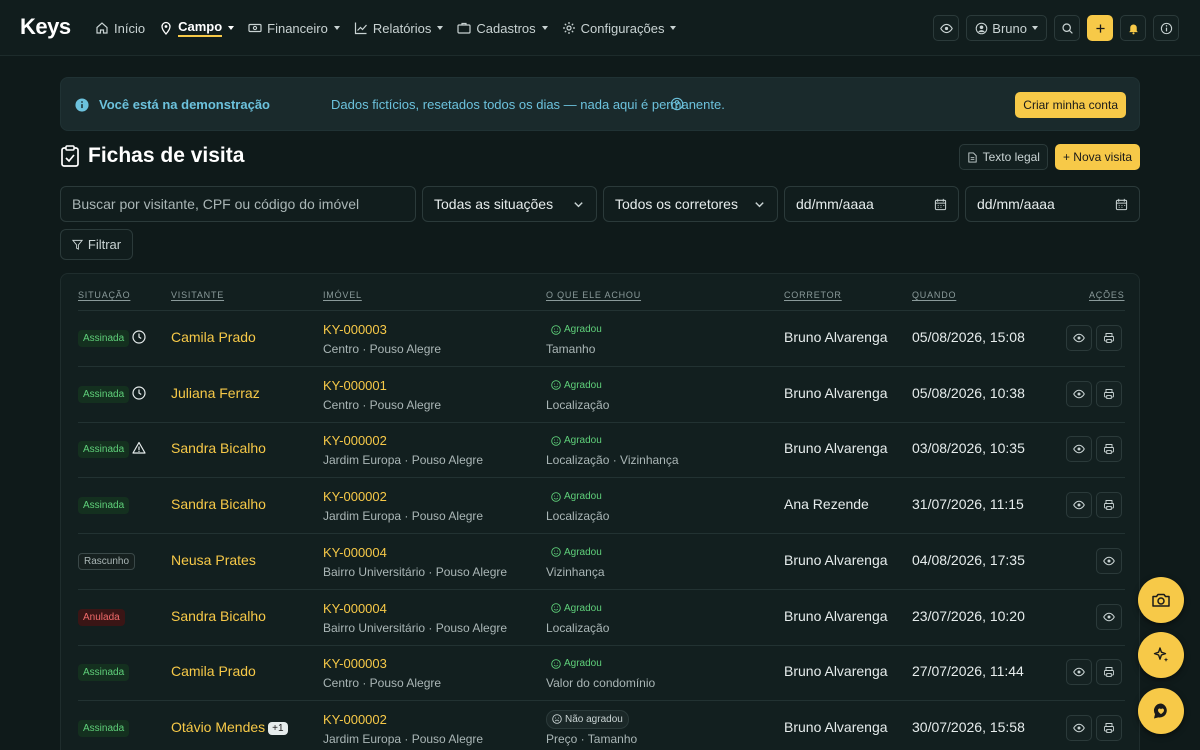  I want to click on opinion-features: Localização, so click(578, 404).